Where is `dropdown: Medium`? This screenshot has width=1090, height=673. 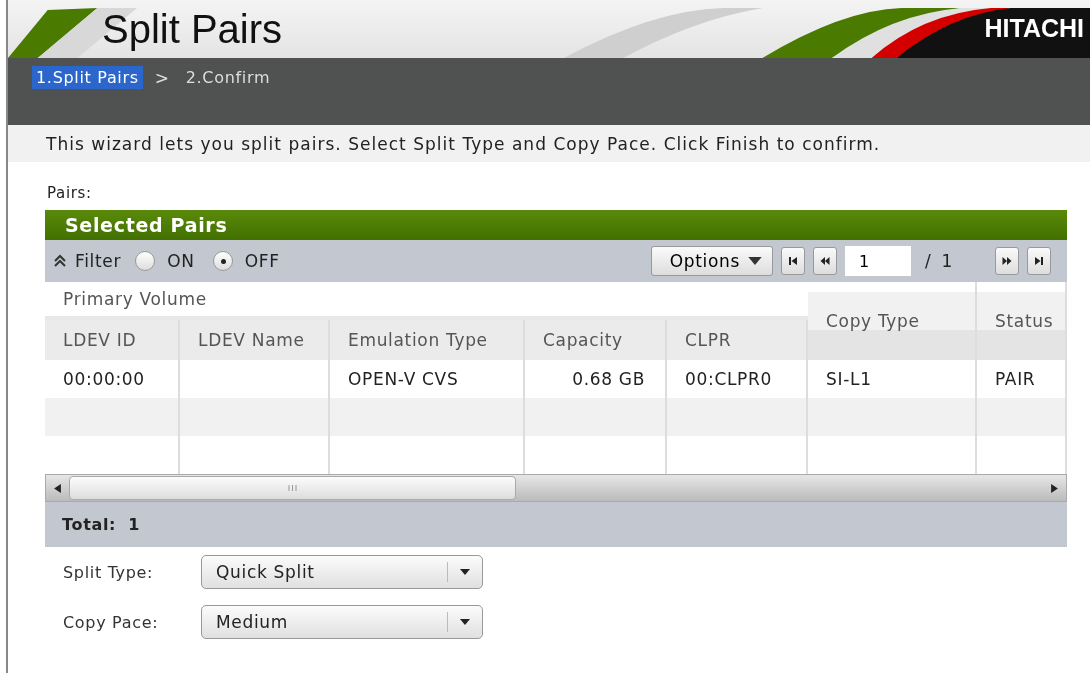 dropdown: Medium is located at coordinates (342, 622).